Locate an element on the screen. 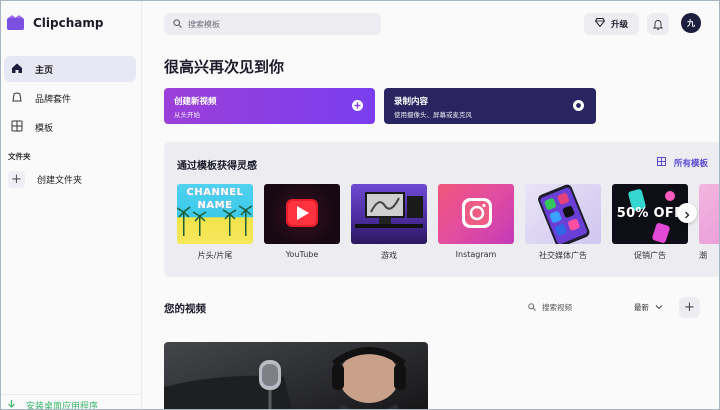 This screenshot has width=720, height=410. create-video-title: 创建新视频 is located at coordinates (195, 102).